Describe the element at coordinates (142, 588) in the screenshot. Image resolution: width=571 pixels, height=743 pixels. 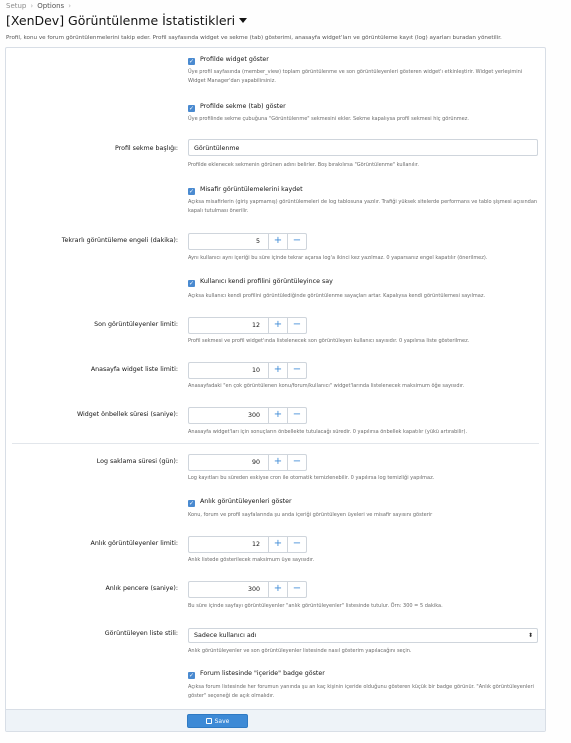
I see `live-window-label: Anlık pencere (saniye):` at that location.